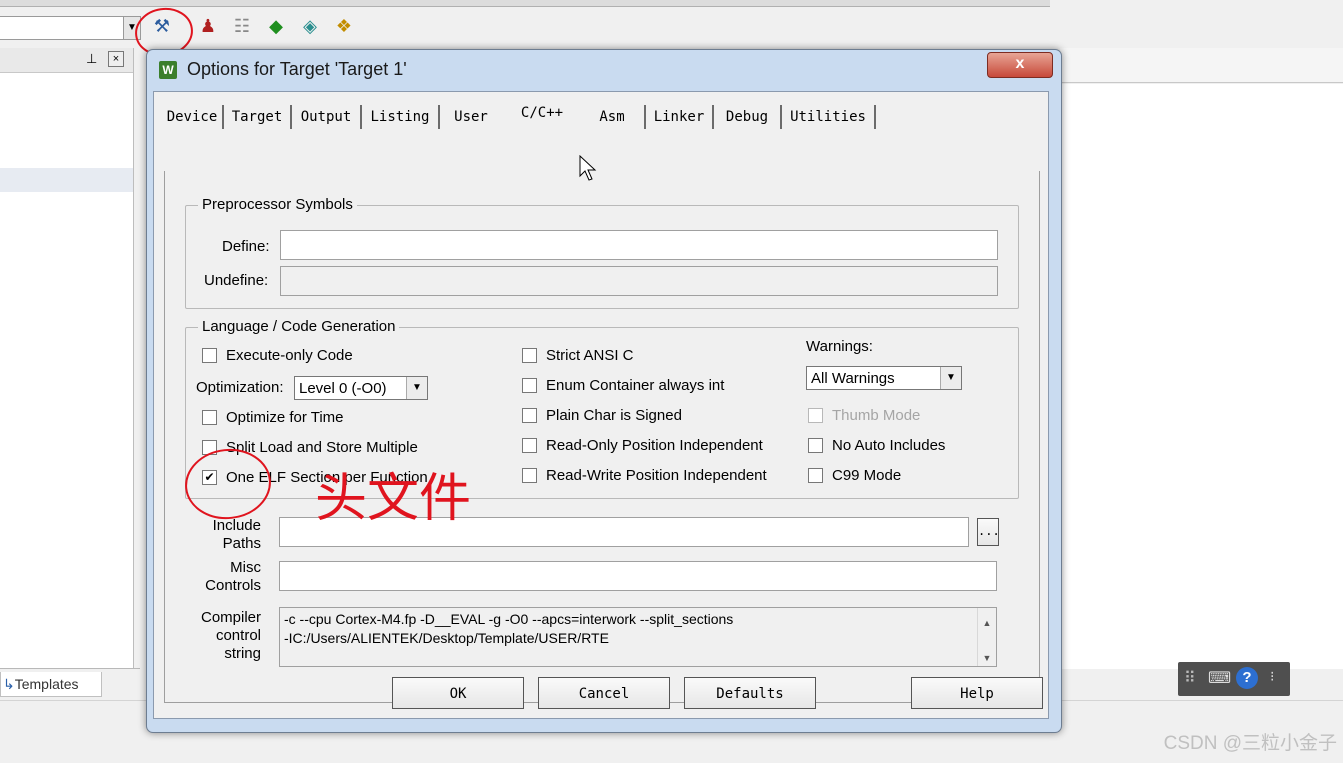  I want to click on target-combo: ▼, so click(70, 28).